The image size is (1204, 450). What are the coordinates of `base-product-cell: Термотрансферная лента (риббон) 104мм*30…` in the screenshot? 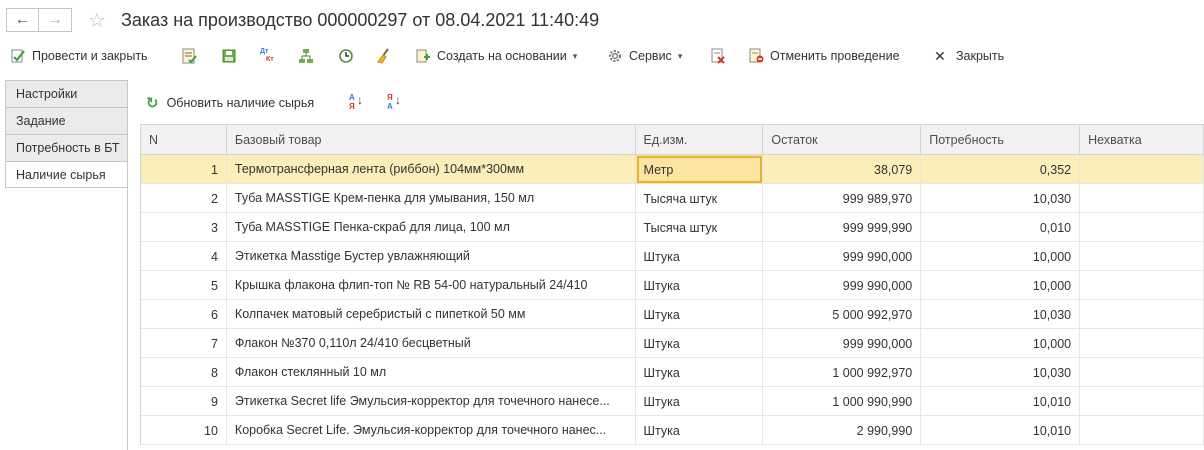 It's located at (431, 169).